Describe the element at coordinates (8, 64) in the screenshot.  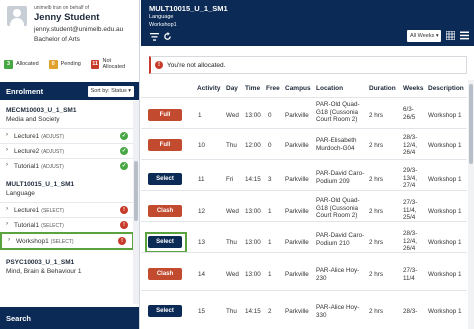
I see `count-allocated-badge: 3` at that location.